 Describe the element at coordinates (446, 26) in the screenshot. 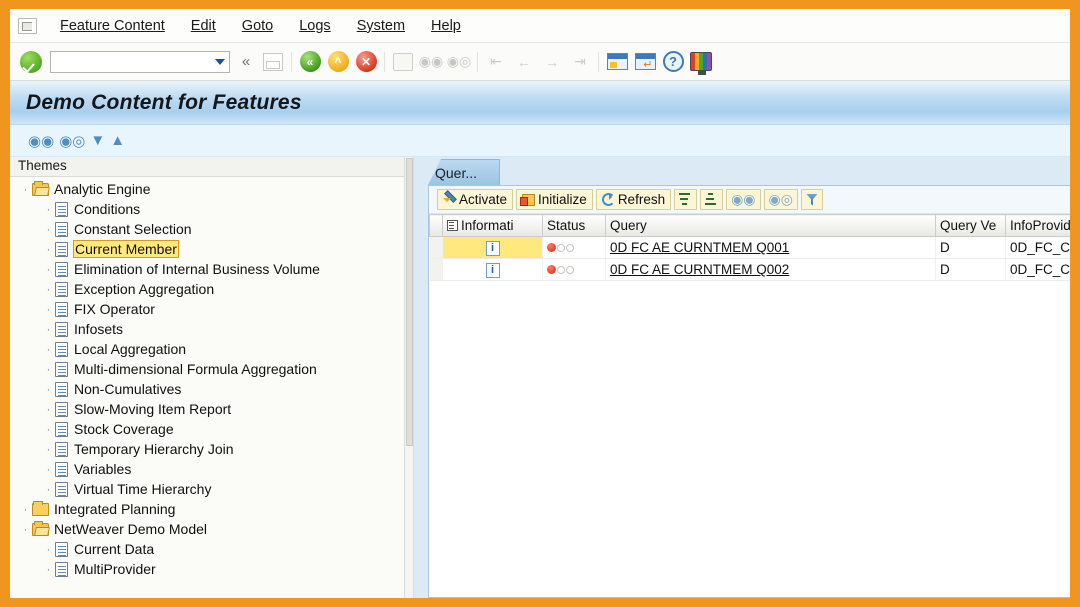

I see `menu-item-help: Help` at that location.